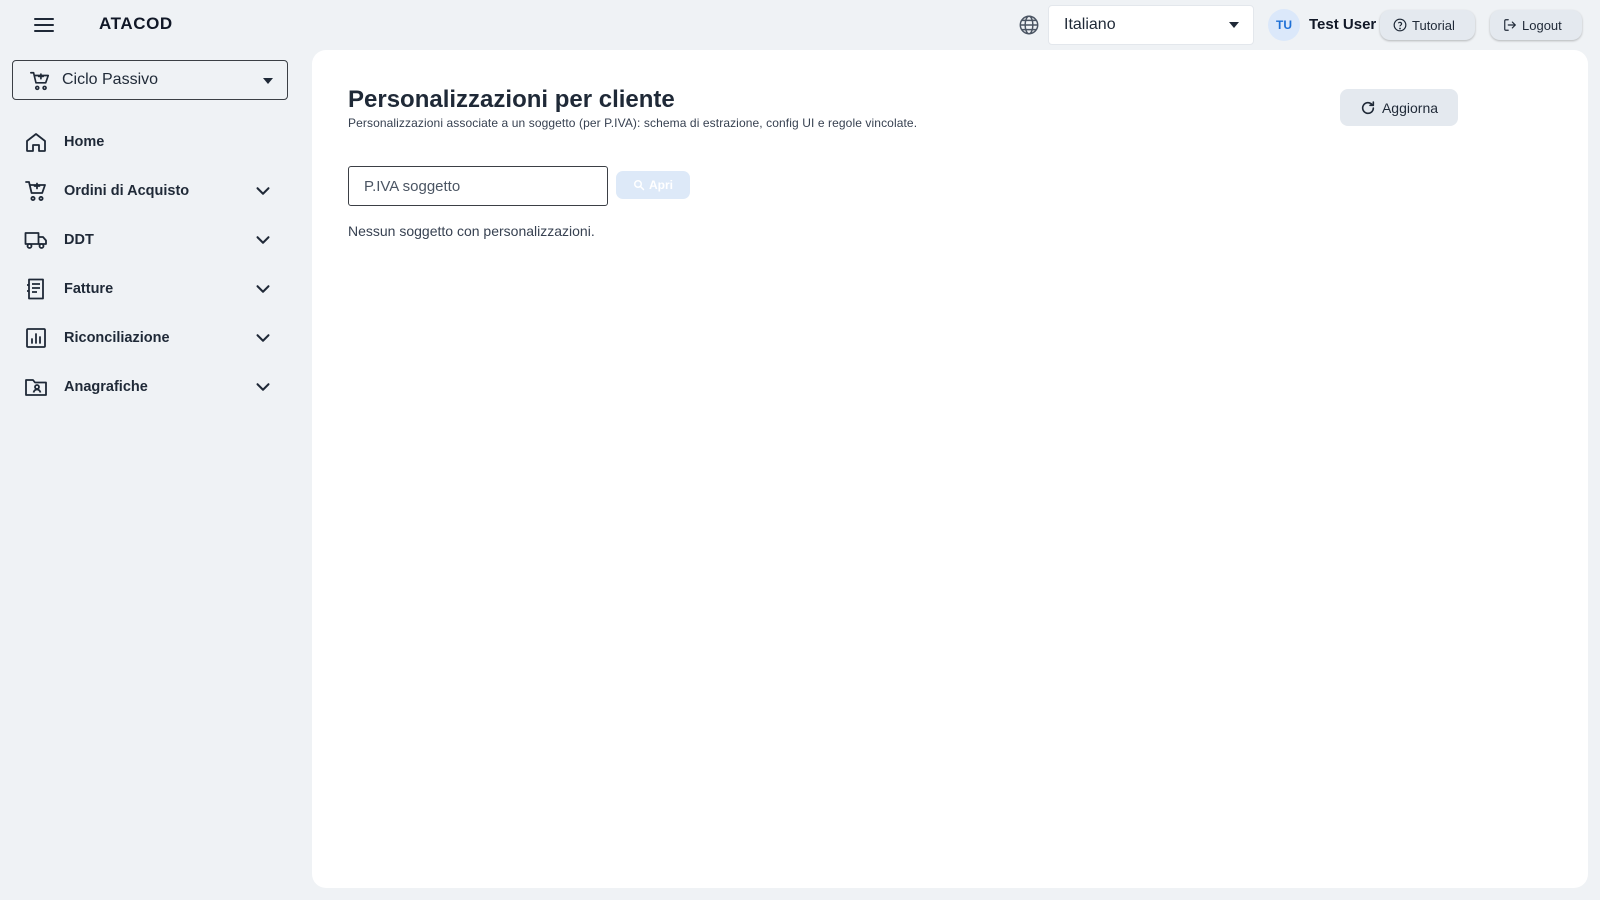 The image size is (1600, 900). I want to click on globe-icon, so click(1029, 25).